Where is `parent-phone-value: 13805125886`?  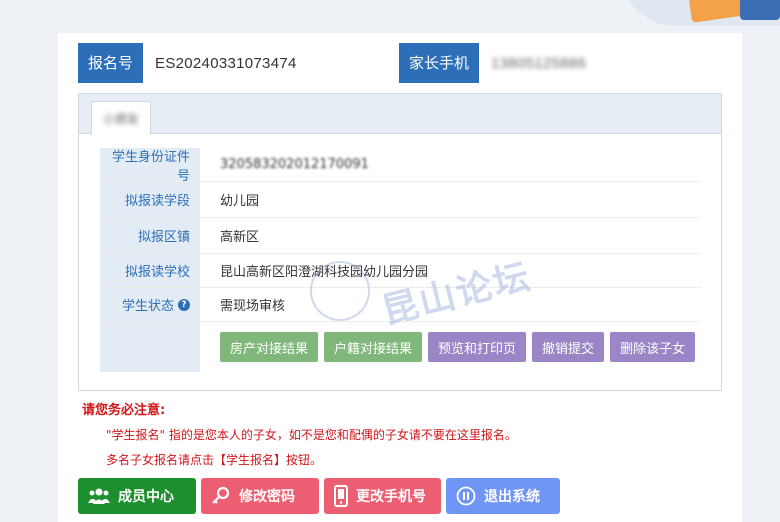
parent-phone-value: 13805125886 is located at coordinates (539, 63).